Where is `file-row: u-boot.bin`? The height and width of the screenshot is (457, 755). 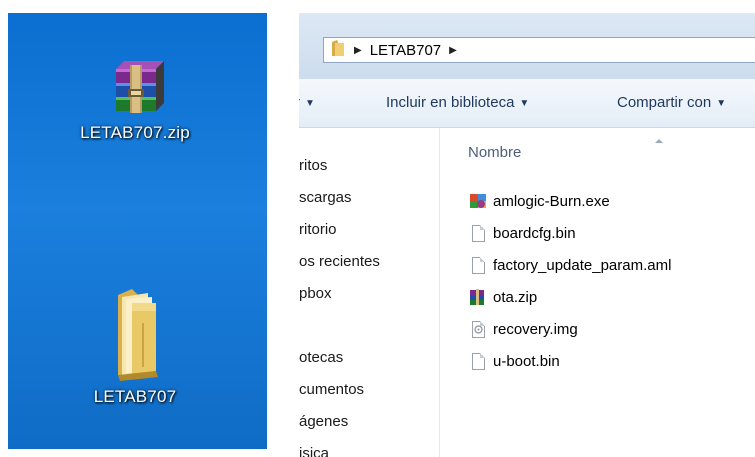
file-row: u-boot.bin is located at coordinates (514, 361).